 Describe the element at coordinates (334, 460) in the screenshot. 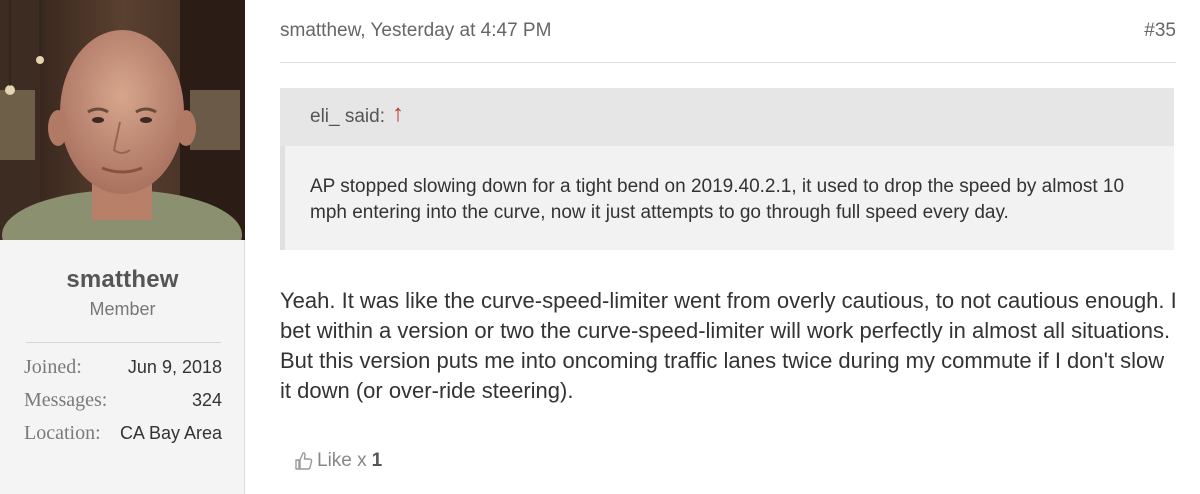

I see `like-label: Like` at that location.